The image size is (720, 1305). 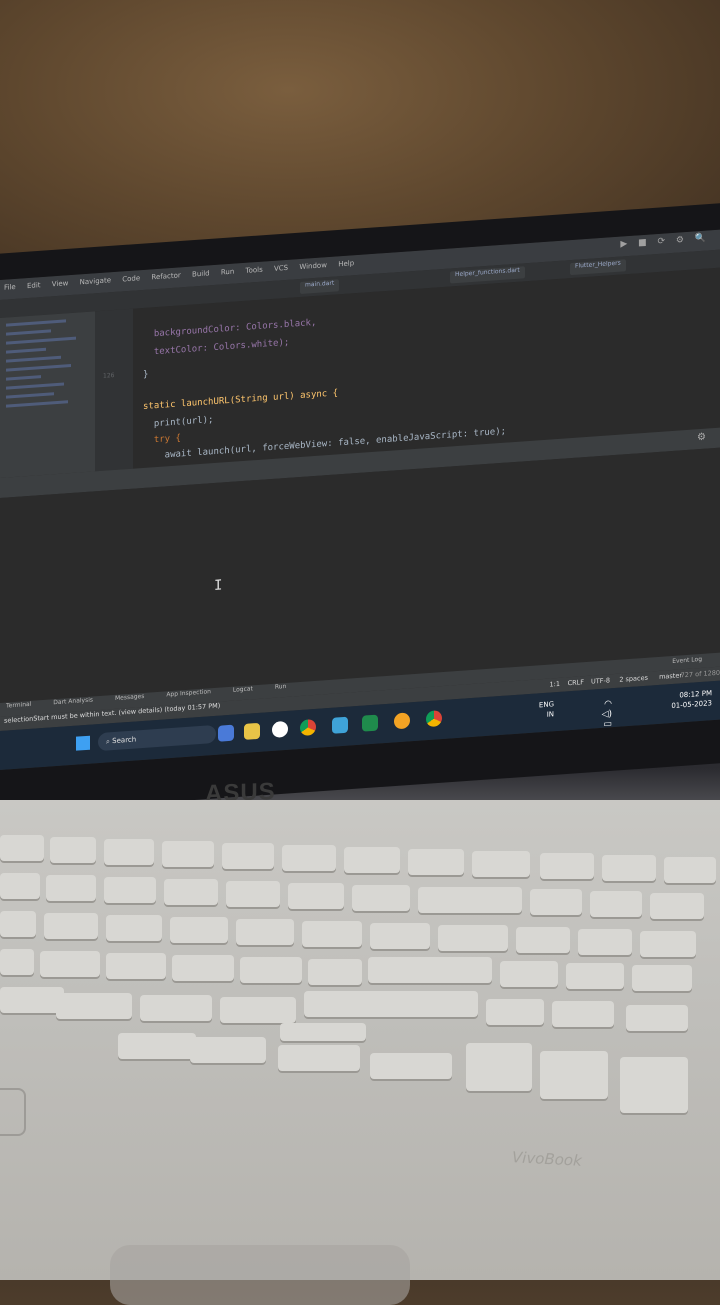 What do you see at coordinates (131, 278) in the screenshot?
I see `menu-item: Code` at bounding box center [131, 278].